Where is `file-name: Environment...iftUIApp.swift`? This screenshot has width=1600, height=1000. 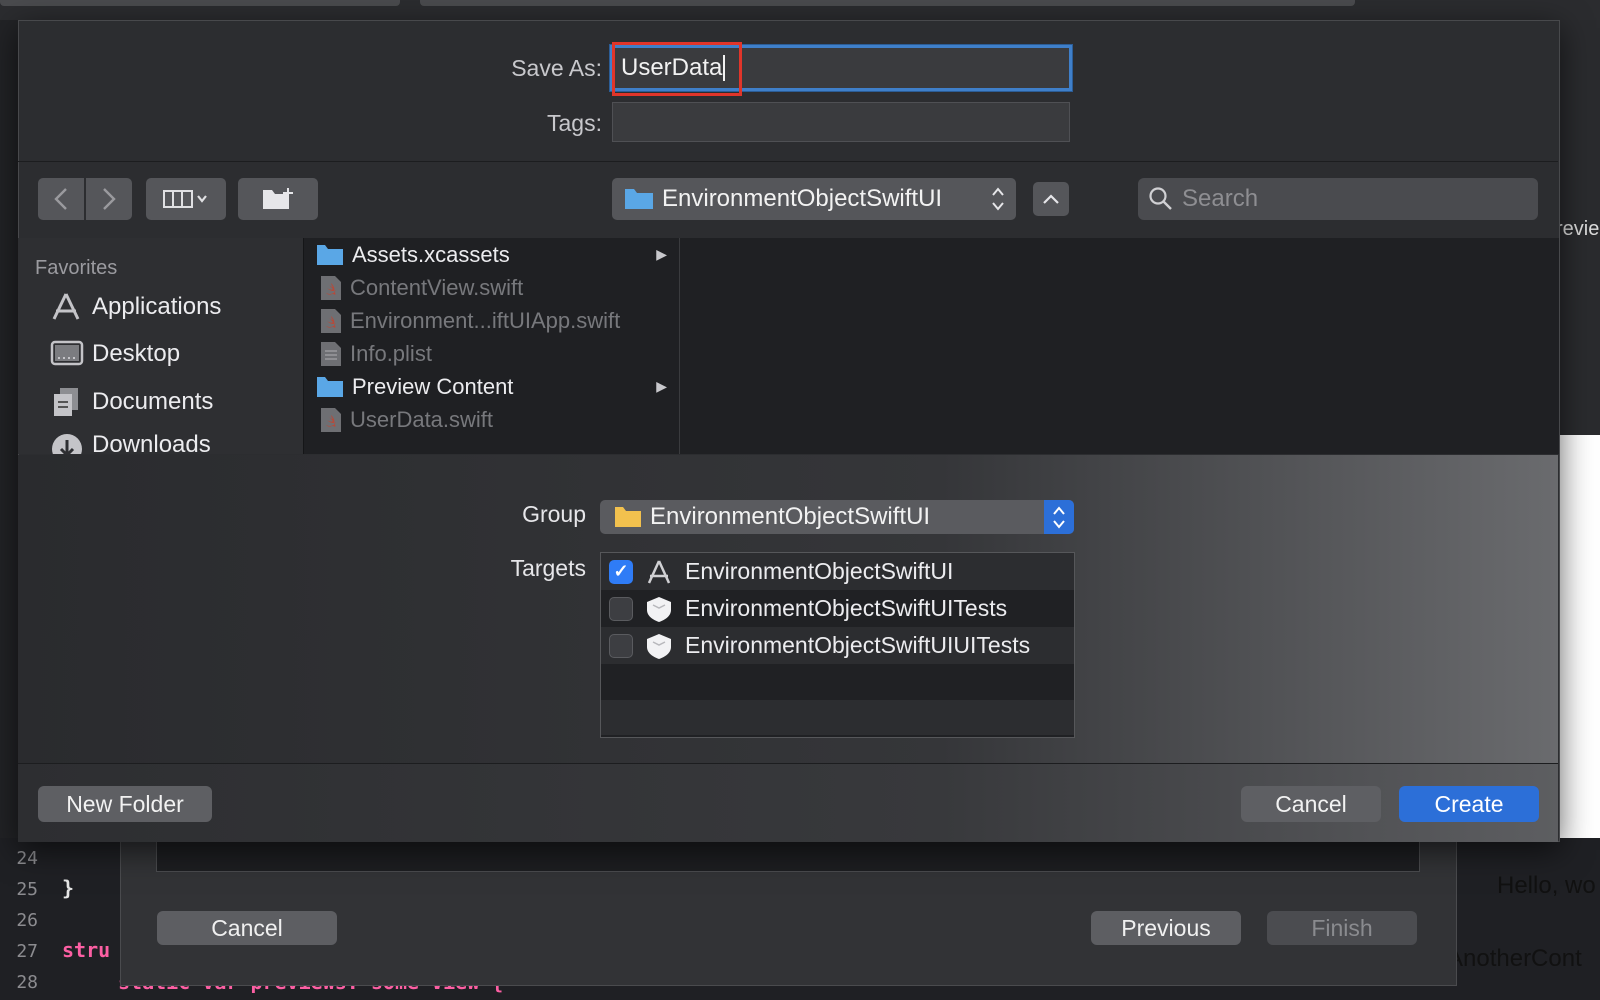
file-name: Environment...iftUIApp.swift is located at coordinates (485, 320).